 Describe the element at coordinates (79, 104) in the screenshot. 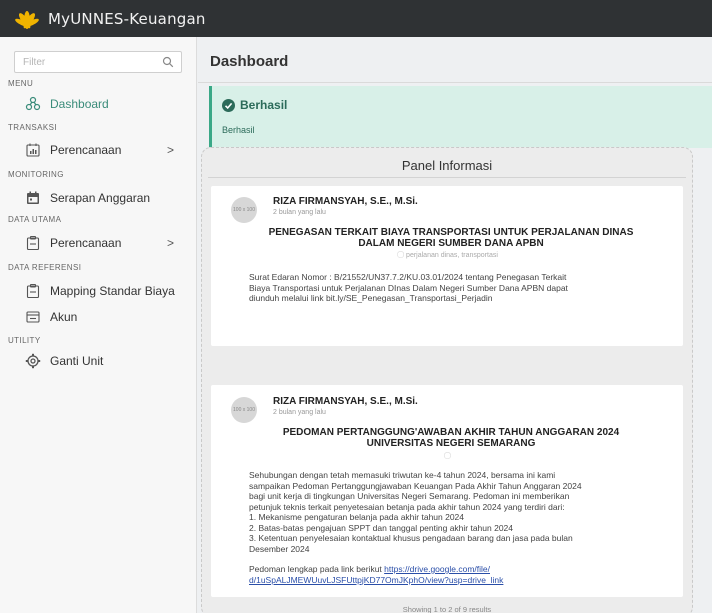

I see `sidebar-item-label: Dashboard` at that location.